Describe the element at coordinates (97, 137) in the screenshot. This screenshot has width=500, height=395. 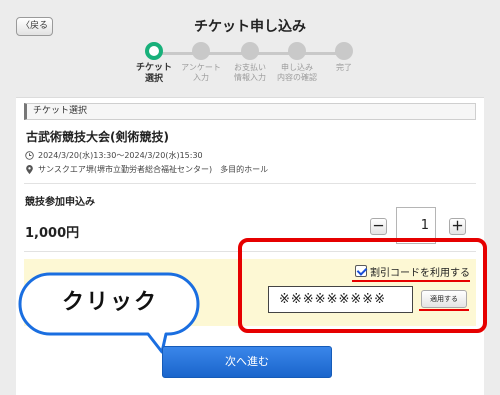
I see `event-title: 古武術競技大会(剣術競技)` at that location.